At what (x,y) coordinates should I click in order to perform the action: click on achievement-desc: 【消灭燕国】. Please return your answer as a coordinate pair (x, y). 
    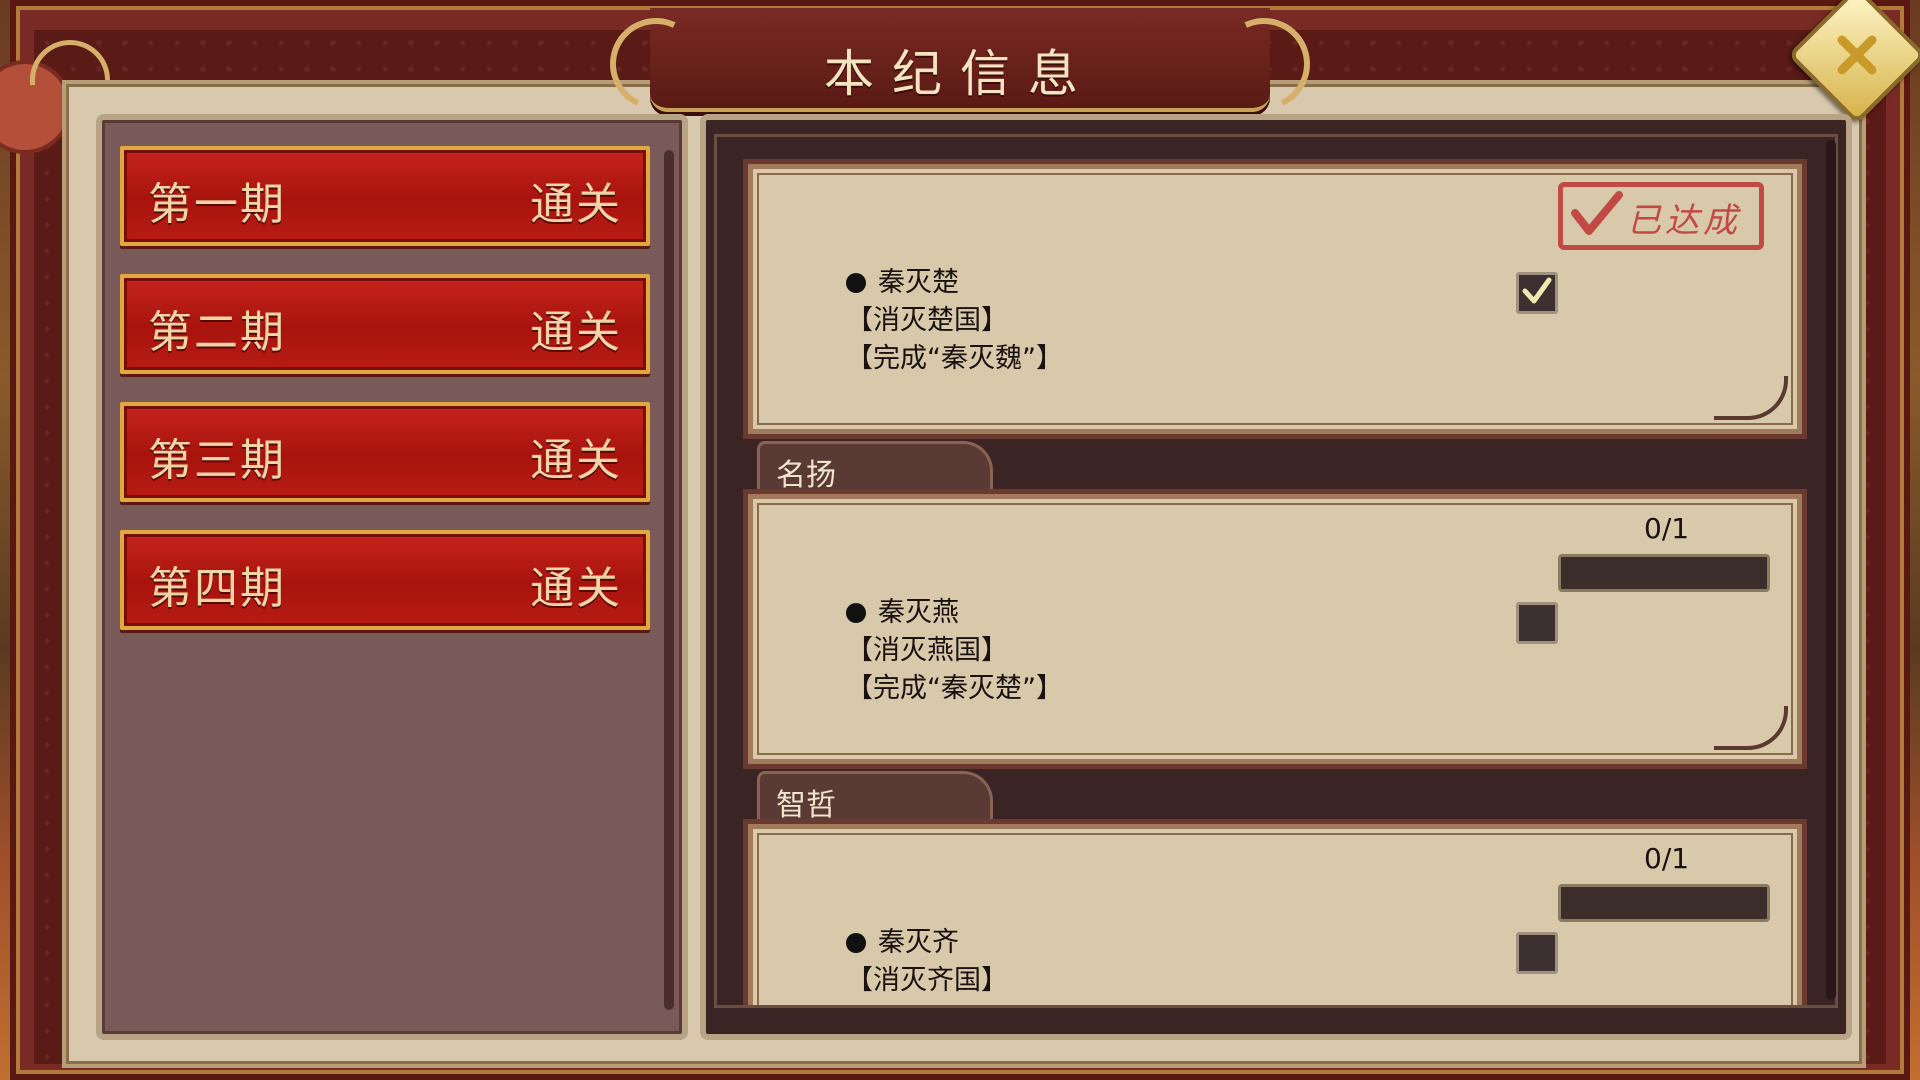
    Looking at the image, I should click on (927, 650).